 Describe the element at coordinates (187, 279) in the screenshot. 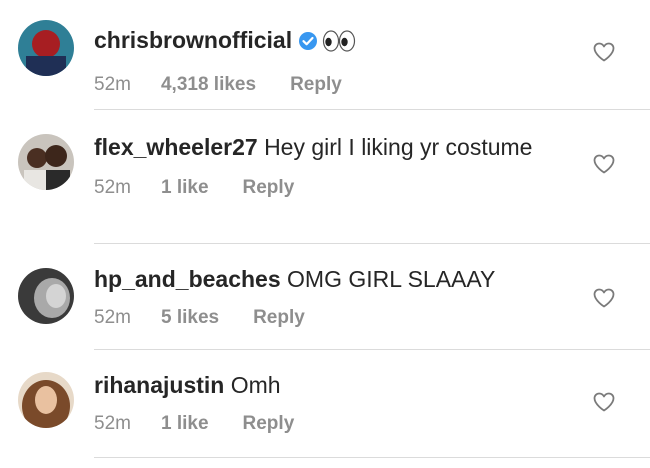

I see `username: hp_and_beaches` at that location.